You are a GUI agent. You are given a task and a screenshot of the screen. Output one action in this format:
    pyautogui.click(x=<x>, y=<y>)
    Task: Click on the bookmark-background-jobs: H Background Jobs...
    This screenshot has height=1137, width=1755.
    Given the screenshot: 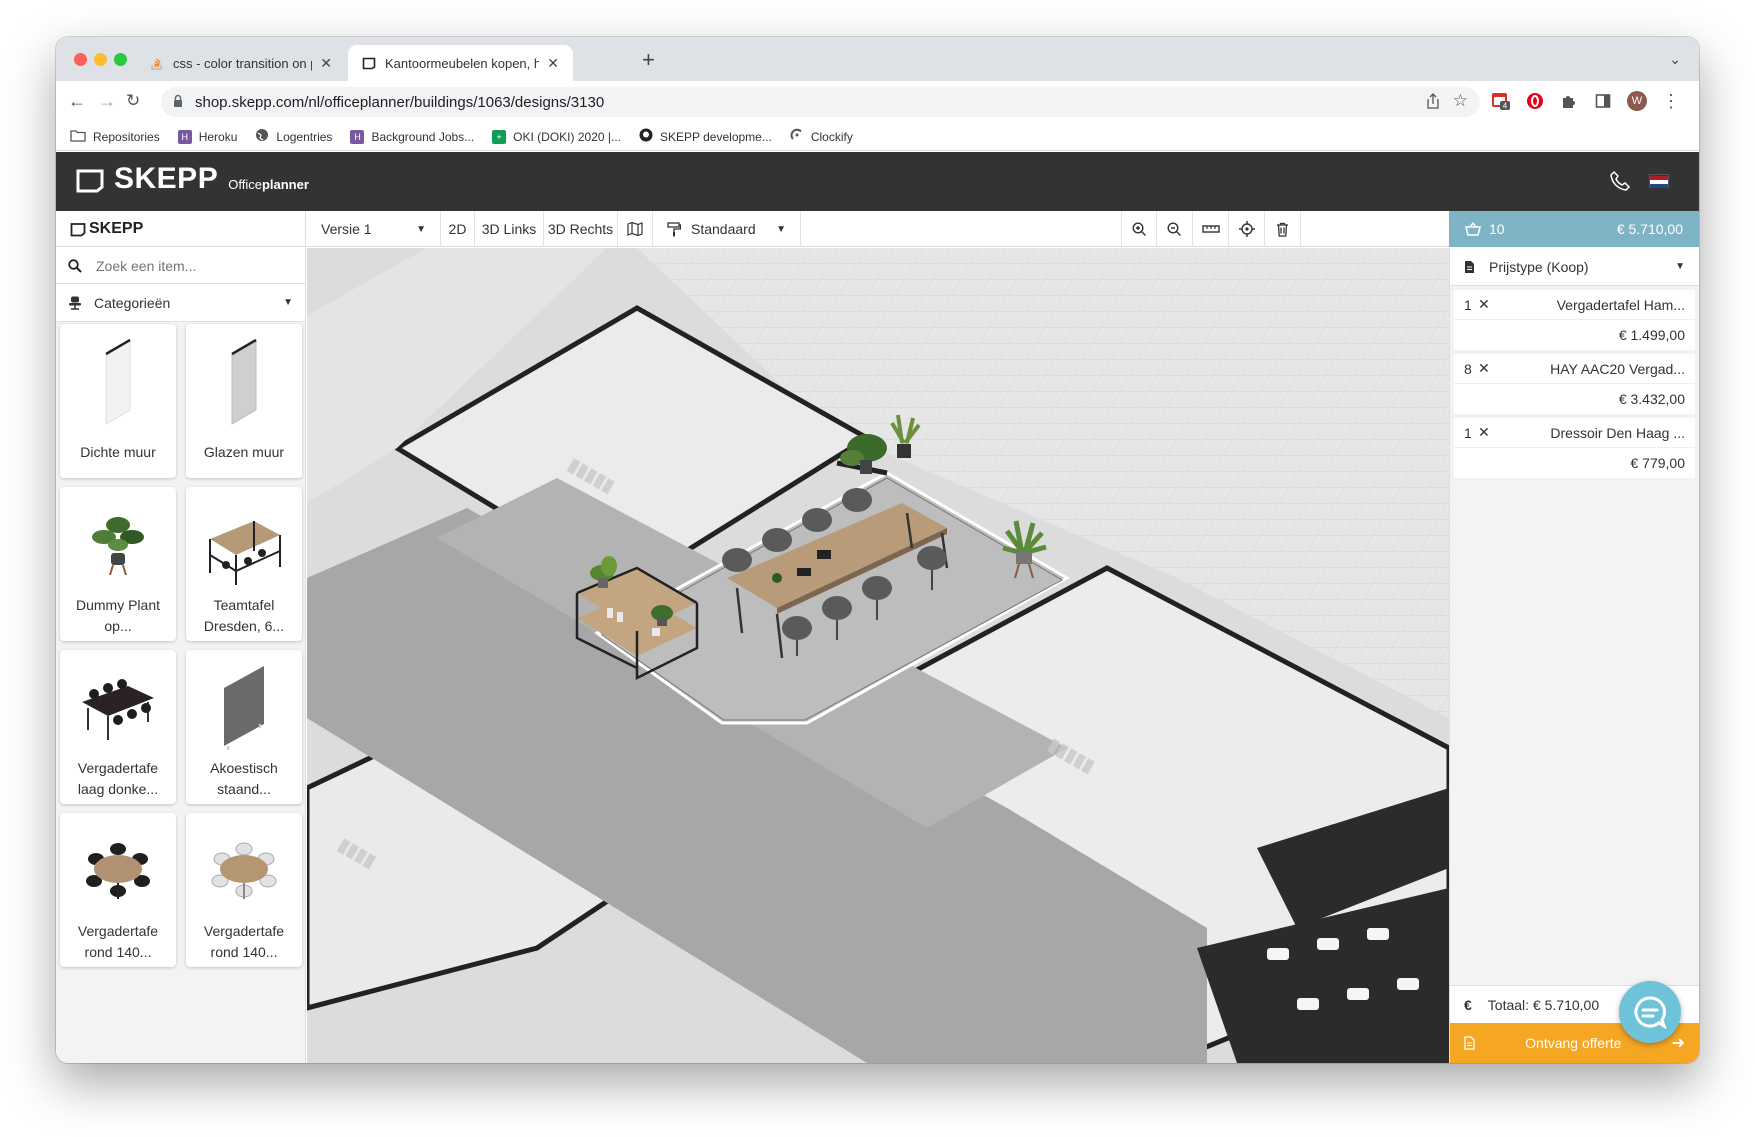 What is the action you would take?
    pyautogui.click(x=412, y=136)
    